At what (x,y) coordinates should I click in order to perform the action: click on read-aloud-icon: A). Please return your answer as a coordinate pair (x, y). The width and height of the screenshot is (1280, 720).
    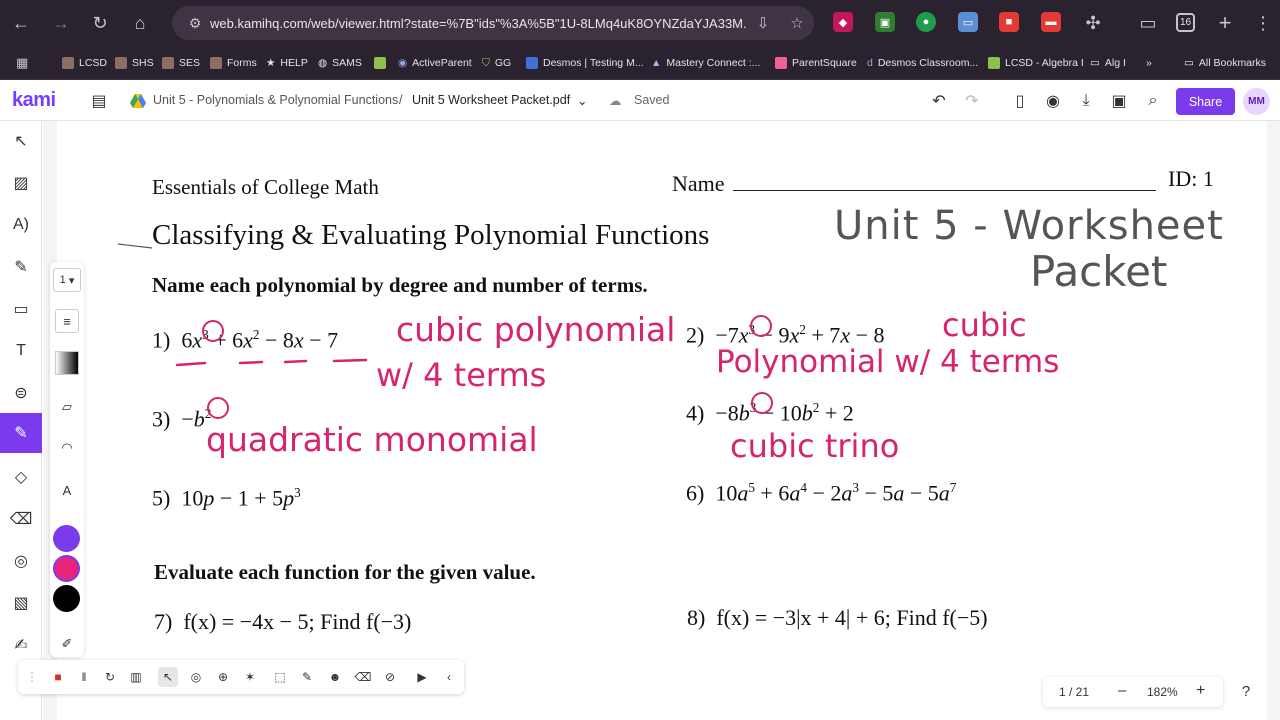
    Looking at the image, I should click on (21, 225).